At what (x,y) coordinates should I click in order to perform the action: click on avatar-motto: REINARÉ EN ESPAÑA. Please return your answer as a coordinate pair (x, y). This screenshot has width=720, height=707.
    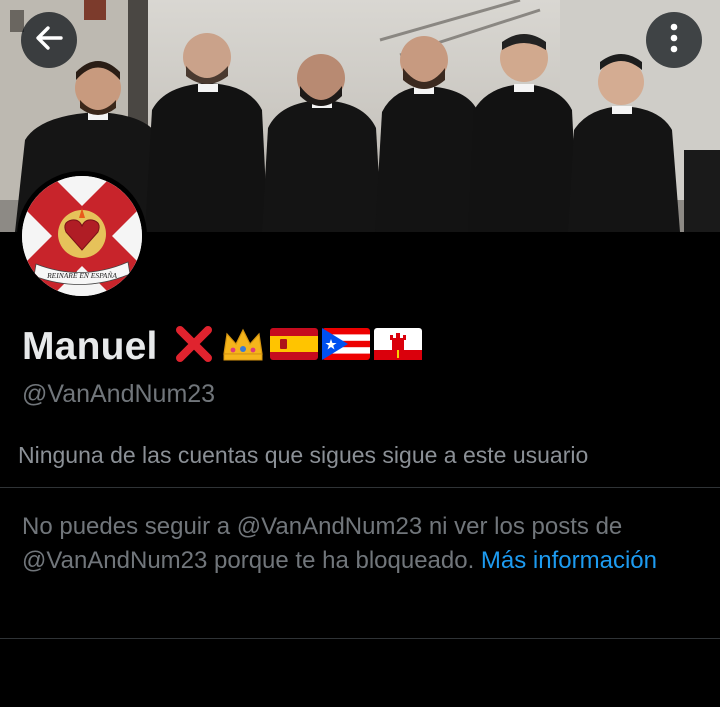
    Looking at the image, I should click on (81, 275).